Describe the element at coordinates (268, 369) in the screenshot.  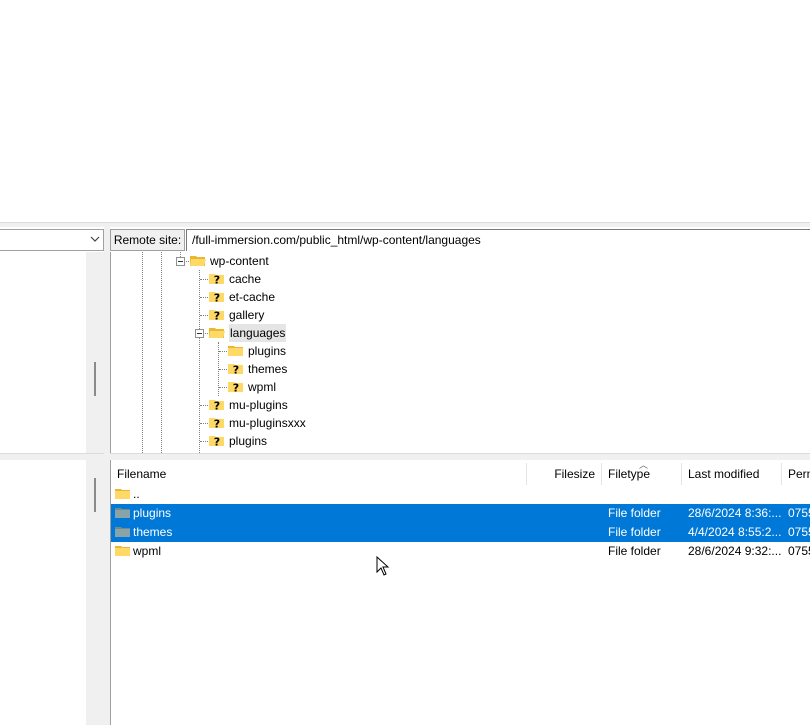
I see `tree-item-label: themes` at that location.